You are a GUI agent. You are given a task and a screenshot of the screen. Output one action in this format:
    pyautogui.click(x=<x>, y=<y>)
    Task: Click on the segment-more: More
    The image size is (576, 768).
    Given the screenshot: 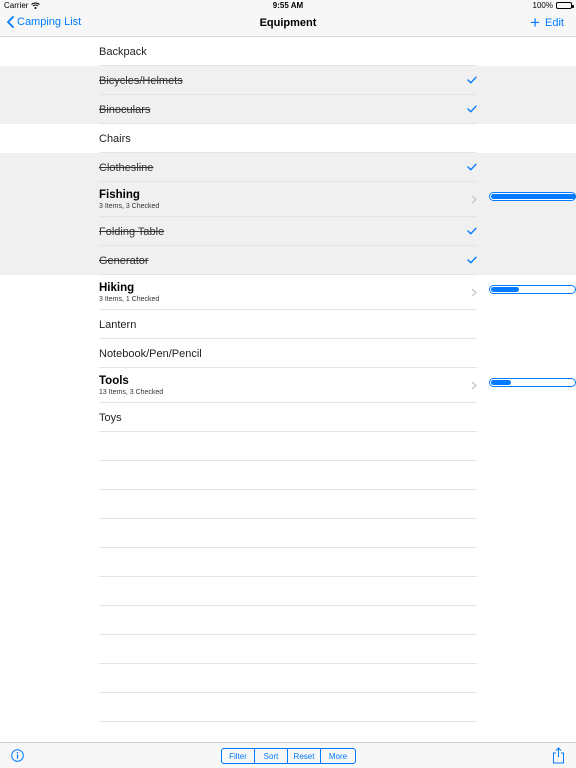 What is the action you would take?
    pyautogui.click(x=338, y=756)
    